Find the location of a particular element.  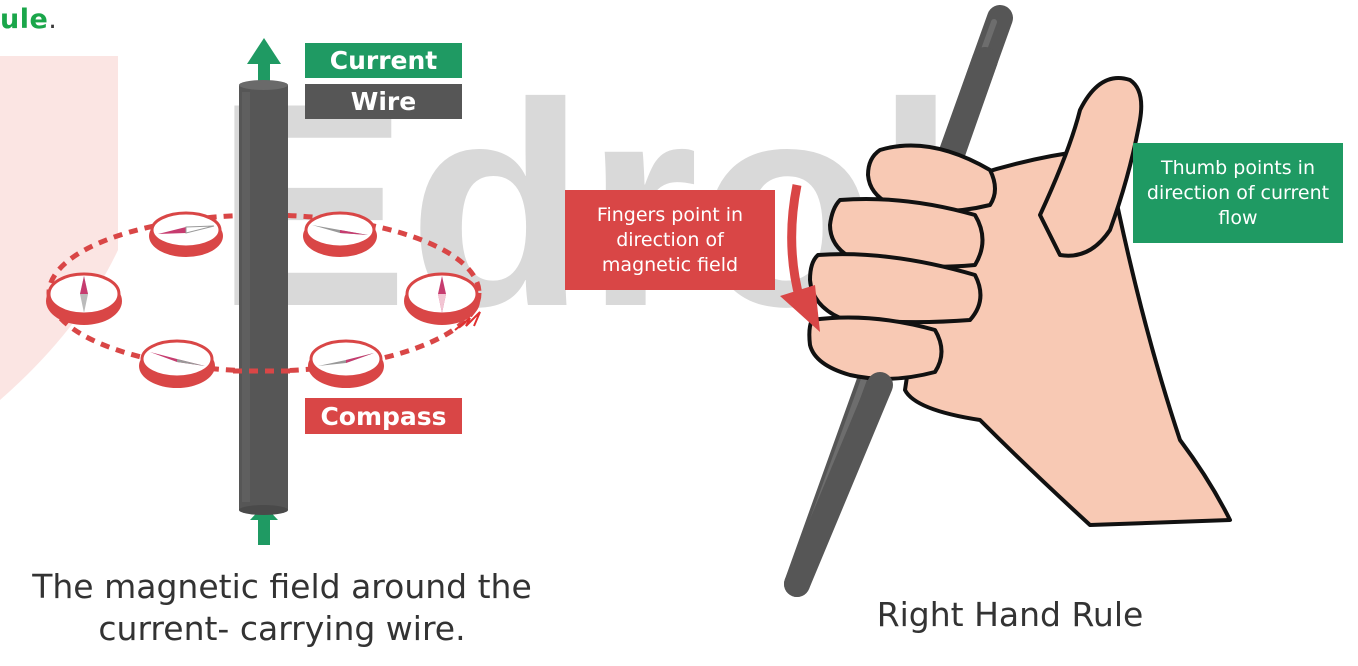

header-fragment-period: . is located at coordinates (53, 19).